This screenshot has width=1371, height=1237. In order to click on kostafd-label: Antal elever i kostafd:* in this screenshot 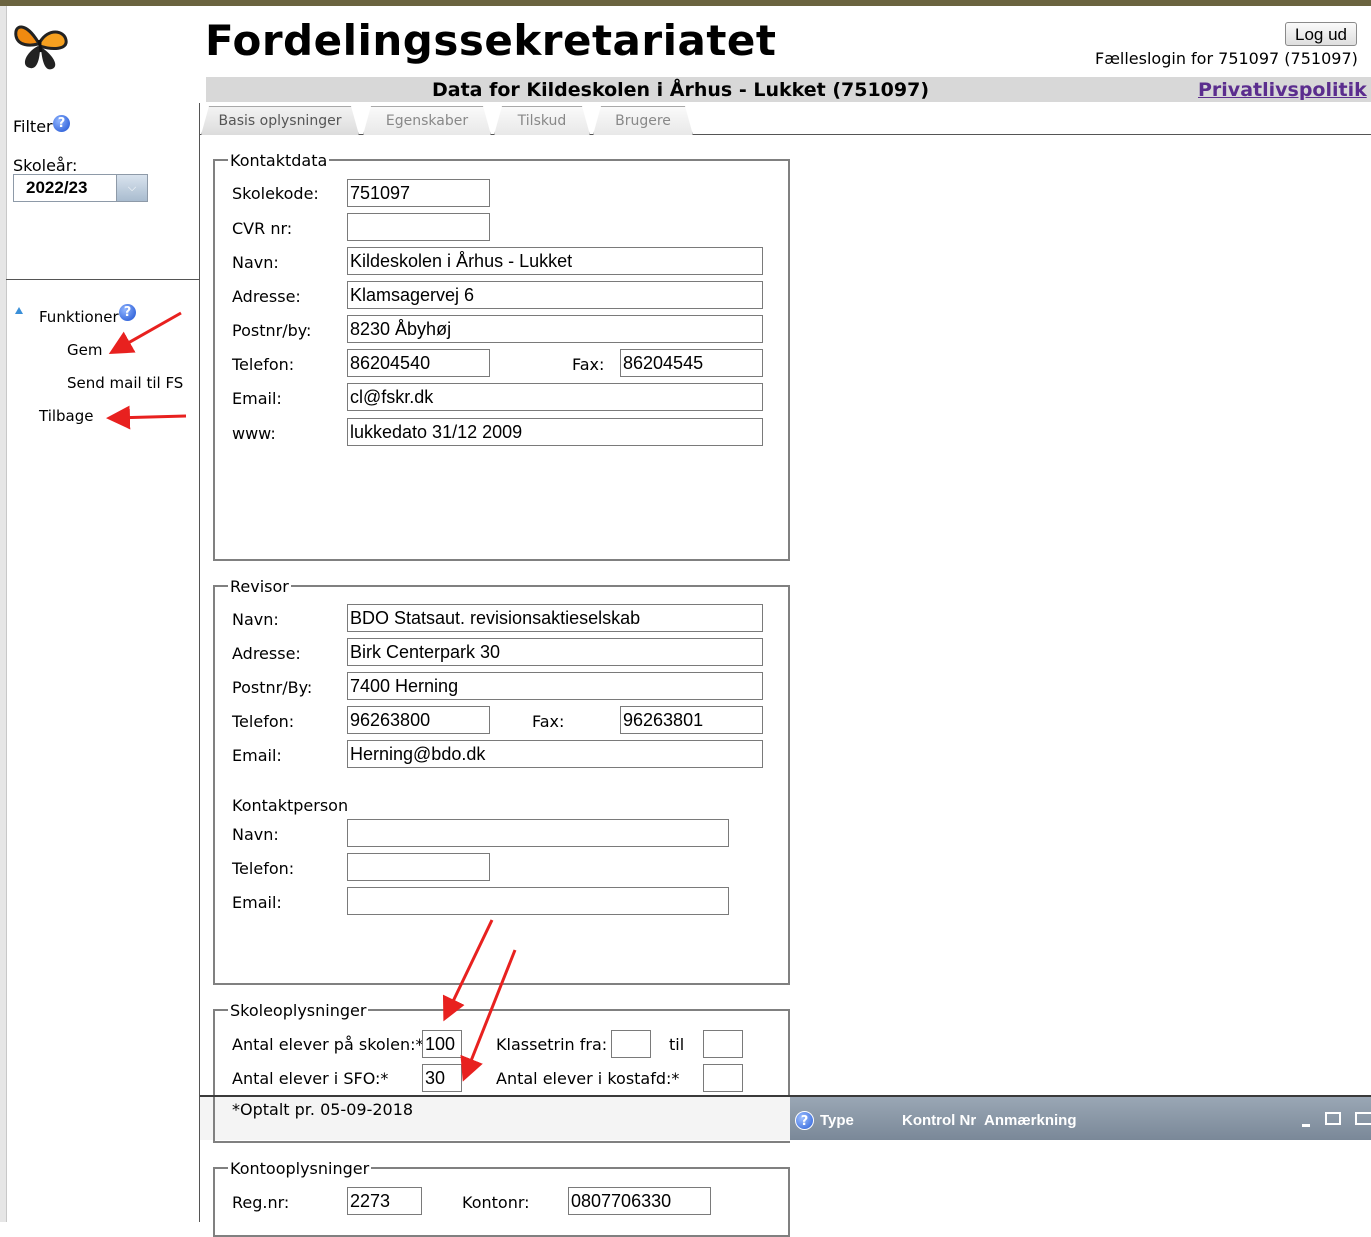, I will do `click(588, 1078)`.